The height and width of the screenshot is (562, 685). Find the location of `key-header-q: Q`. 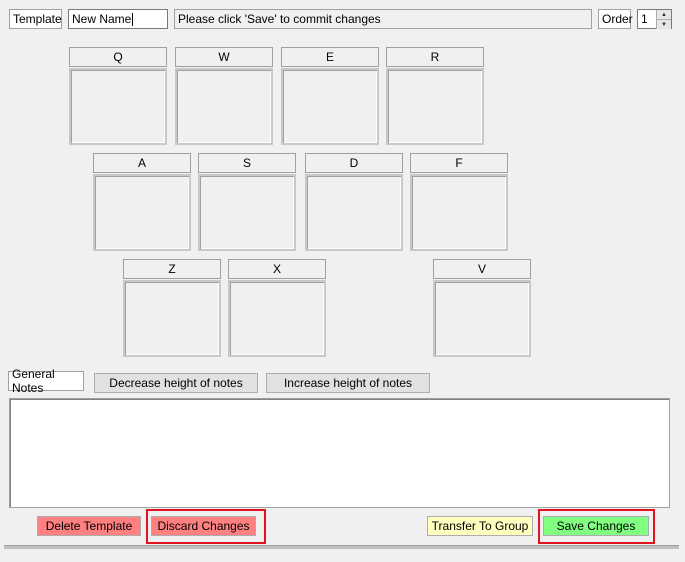

key-header-q: Q is located at coordinates (118, 57).